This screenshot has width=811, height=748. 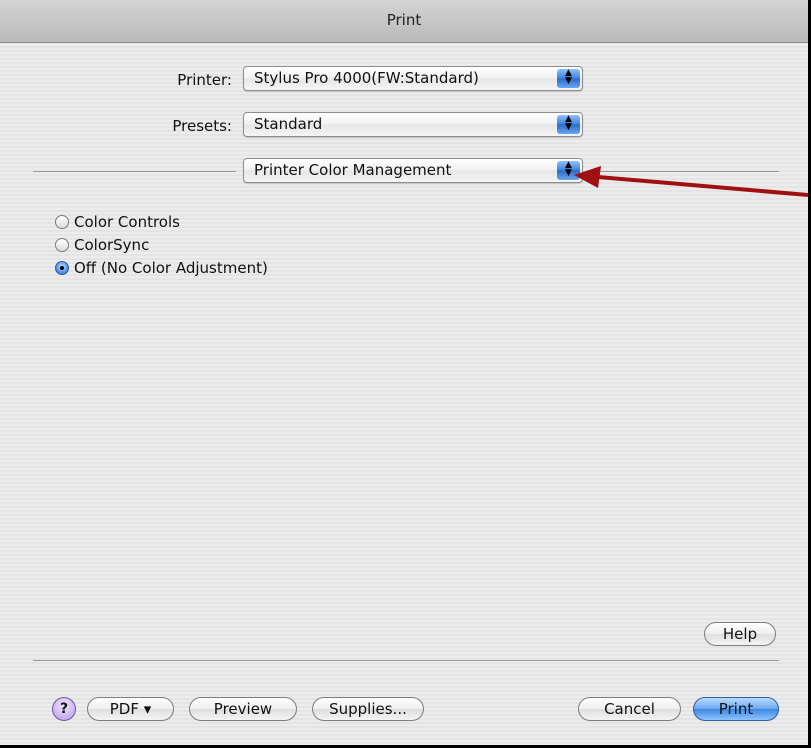 What do you see at coordinates (243, 709) in the screenshot?
I see `preview-button: Preview` at bounding box center [243, 709].